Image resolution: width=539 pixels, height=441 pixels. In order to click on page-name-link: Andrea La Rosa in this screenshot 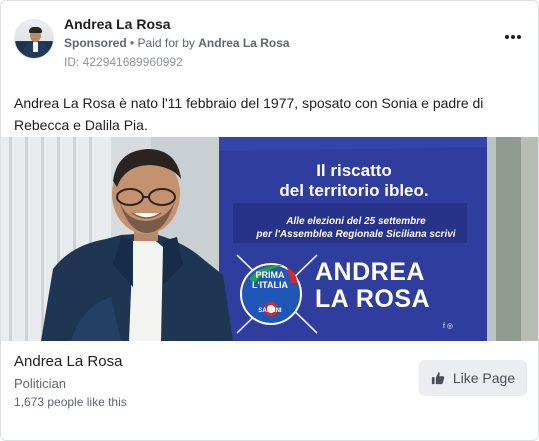, I will do `click(117, 24)`.